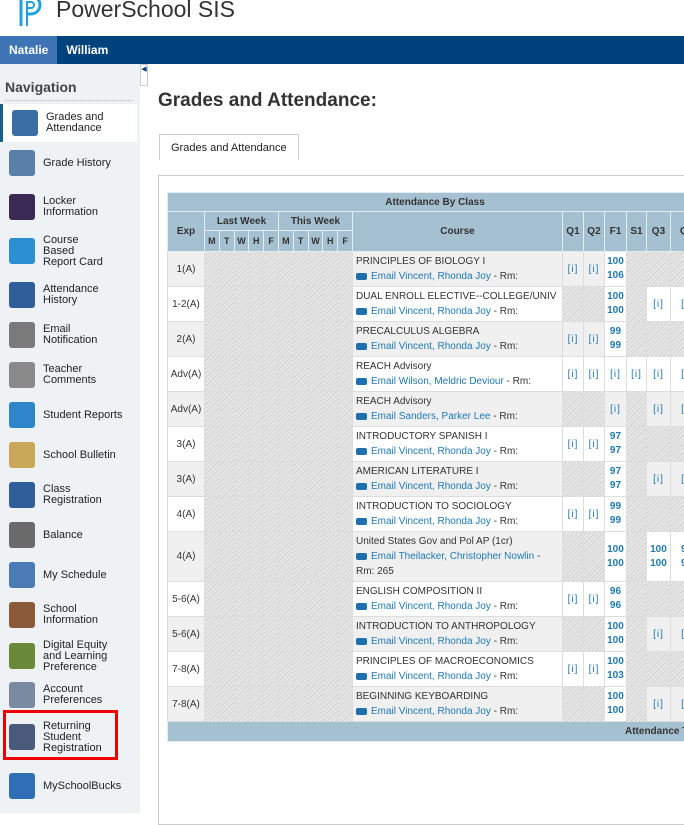 The image size is (684, 825). What do you see at coordinates (615, 669) in the screenshot?
I see `grade-score-link: 100103` at bounding box center [615, 669].